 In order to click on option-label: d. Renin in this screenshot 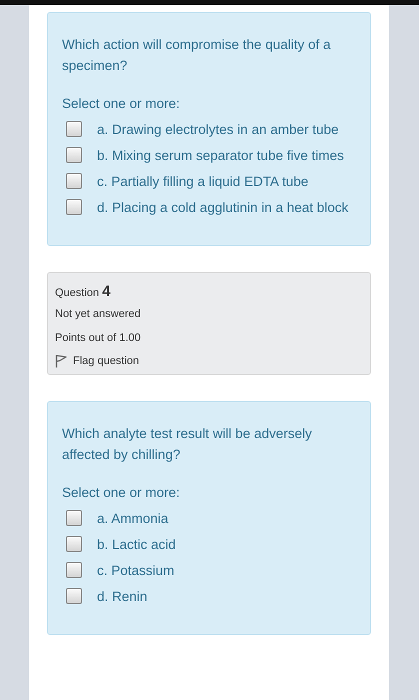, I will do `click(122, 596)`.